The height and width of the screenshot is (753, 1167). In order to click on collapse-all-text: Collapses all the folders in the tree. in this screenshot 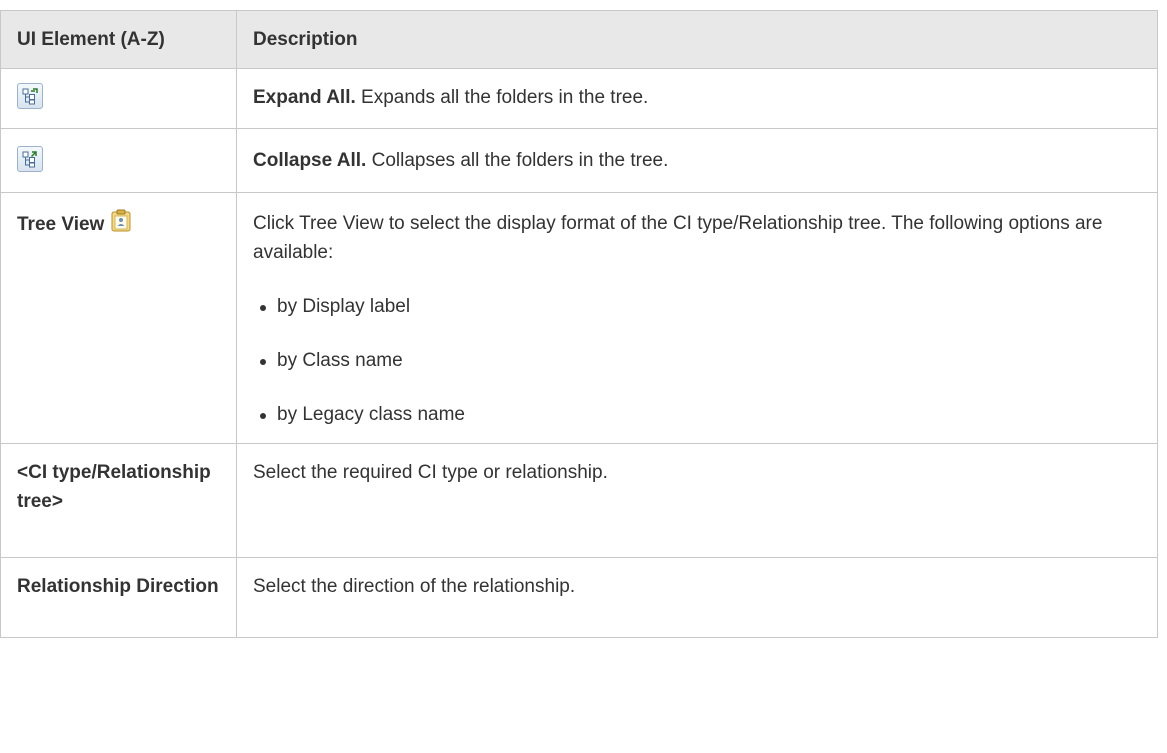, I will do `click(517, 160)`.